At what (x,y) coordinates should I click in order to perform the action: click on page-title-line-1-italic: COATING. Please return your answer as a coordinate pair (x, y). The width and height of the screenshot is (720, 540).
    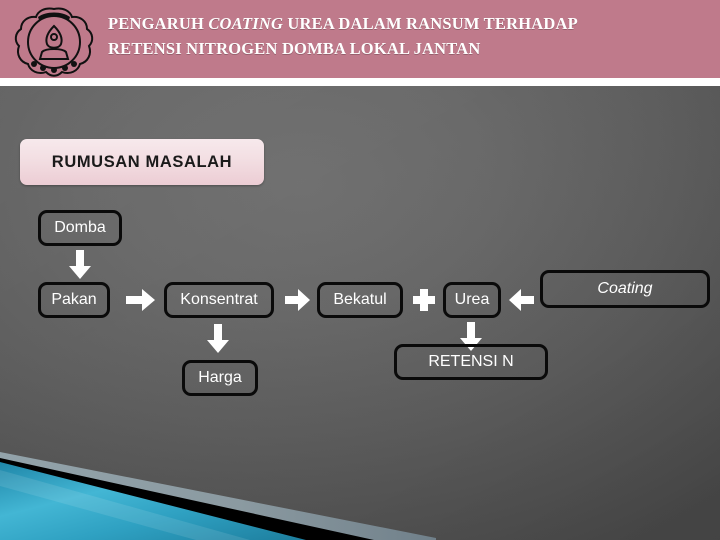
    Looking at the image, I should click on (246, 23).